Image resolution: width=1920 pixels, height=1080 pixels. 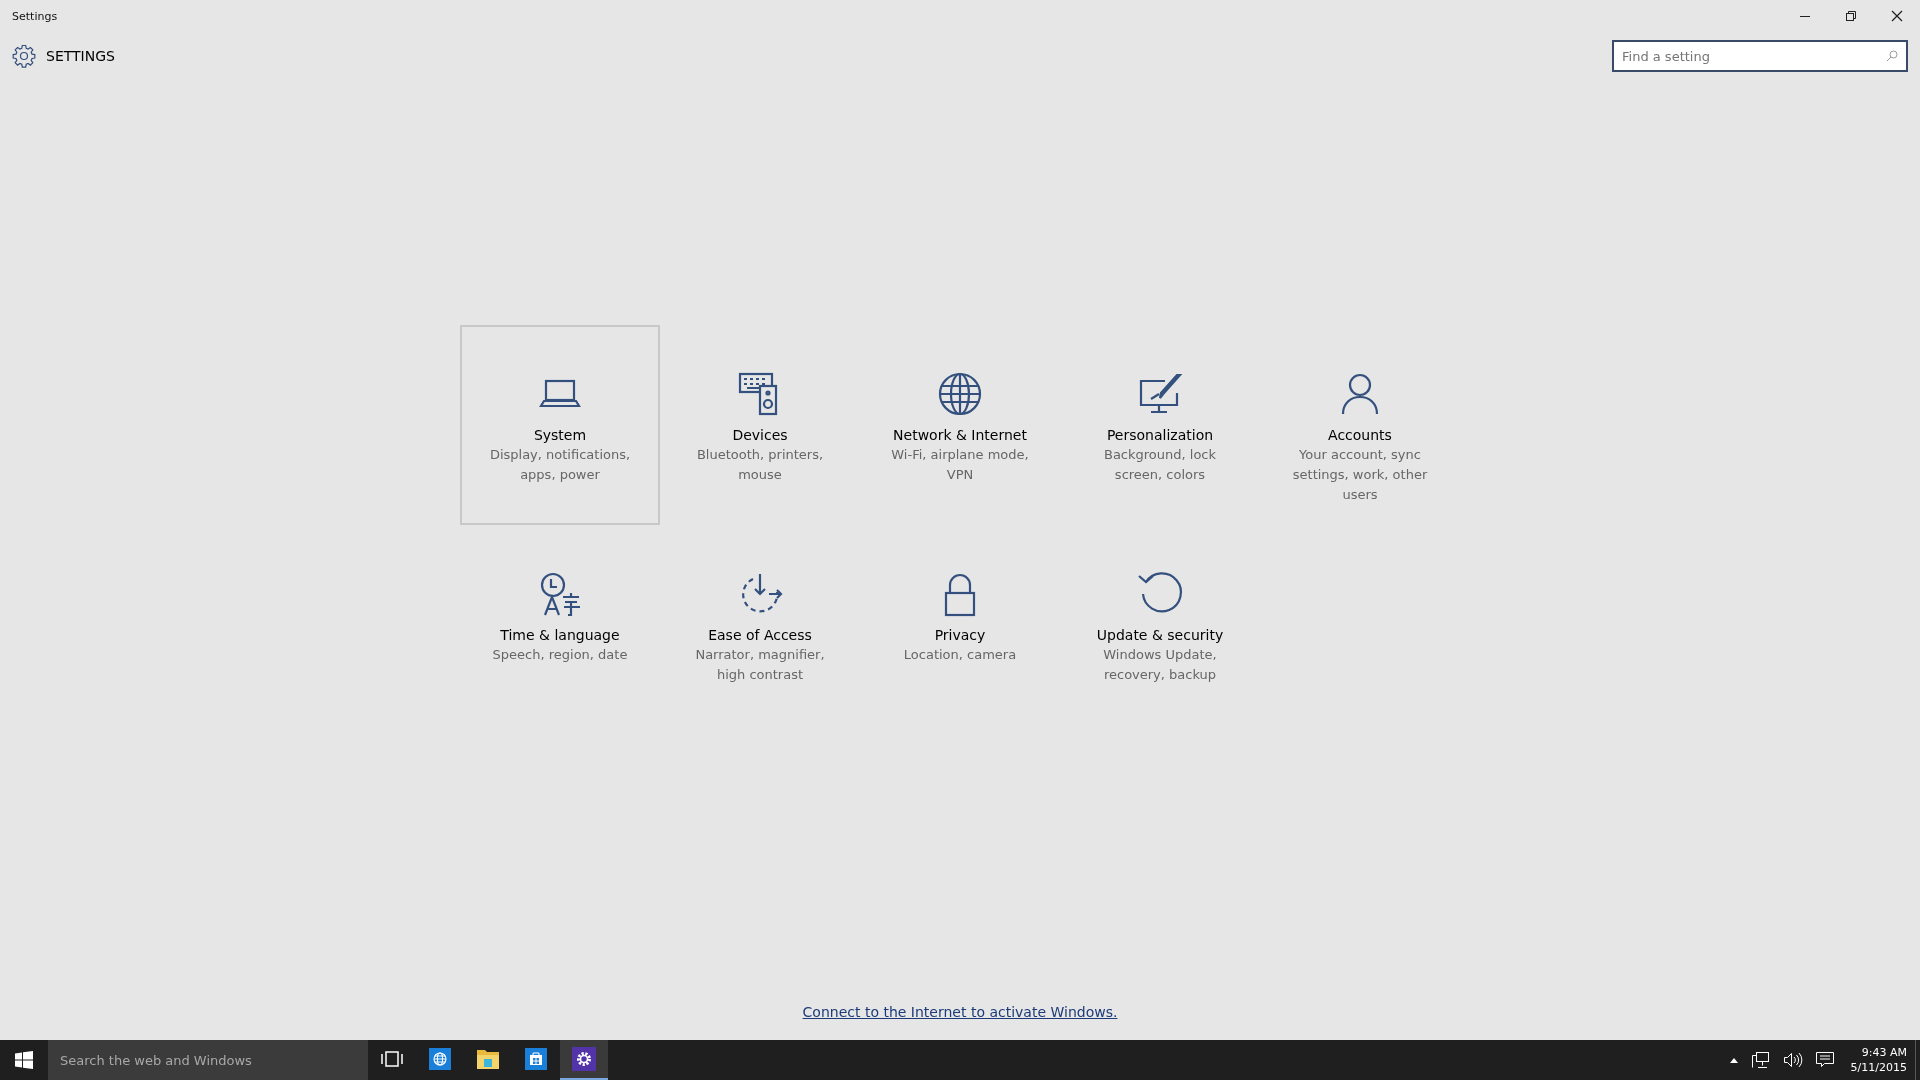 I want to click on category-title: Devices, so click(x=760, y=435).